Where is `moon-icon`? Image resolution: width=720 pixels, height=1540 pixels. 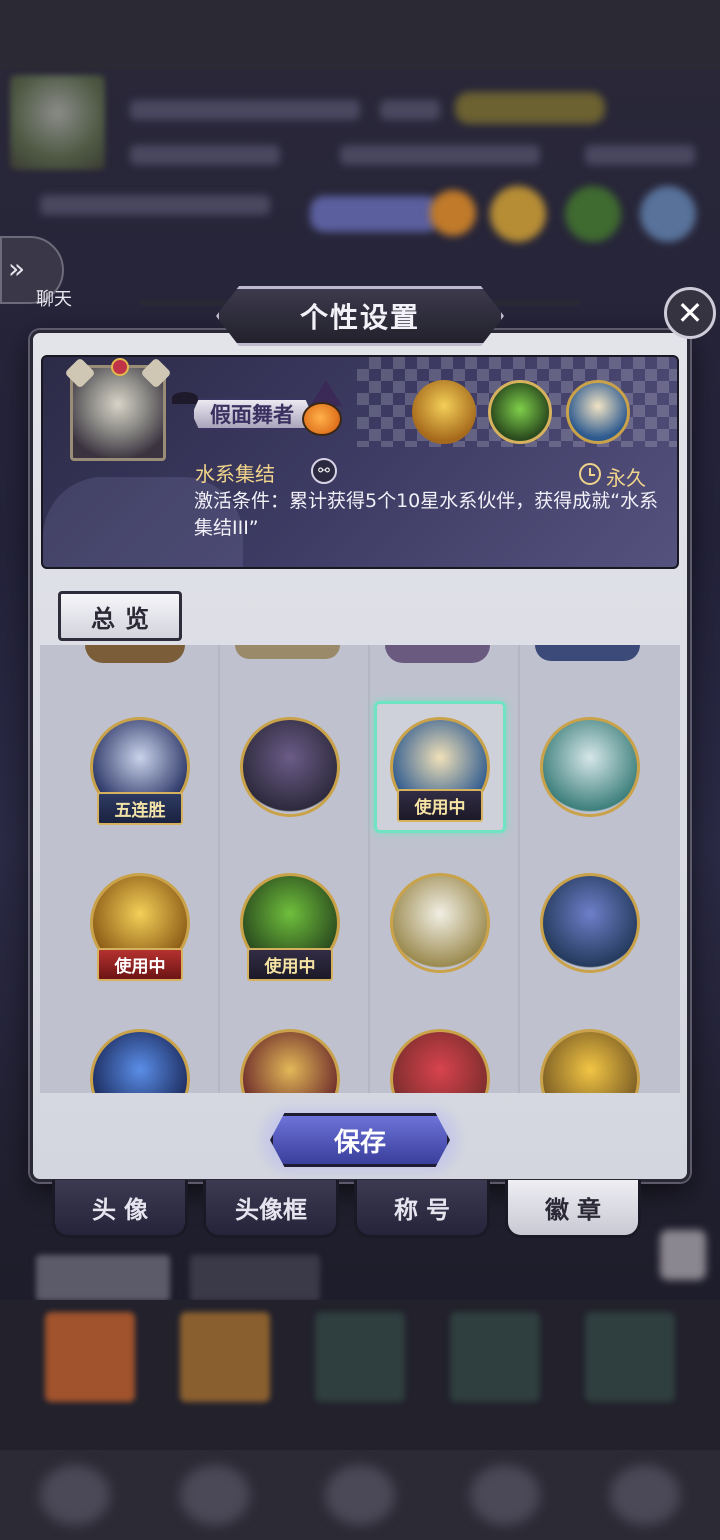
moon-icon is located at coordinates (590, 1061).